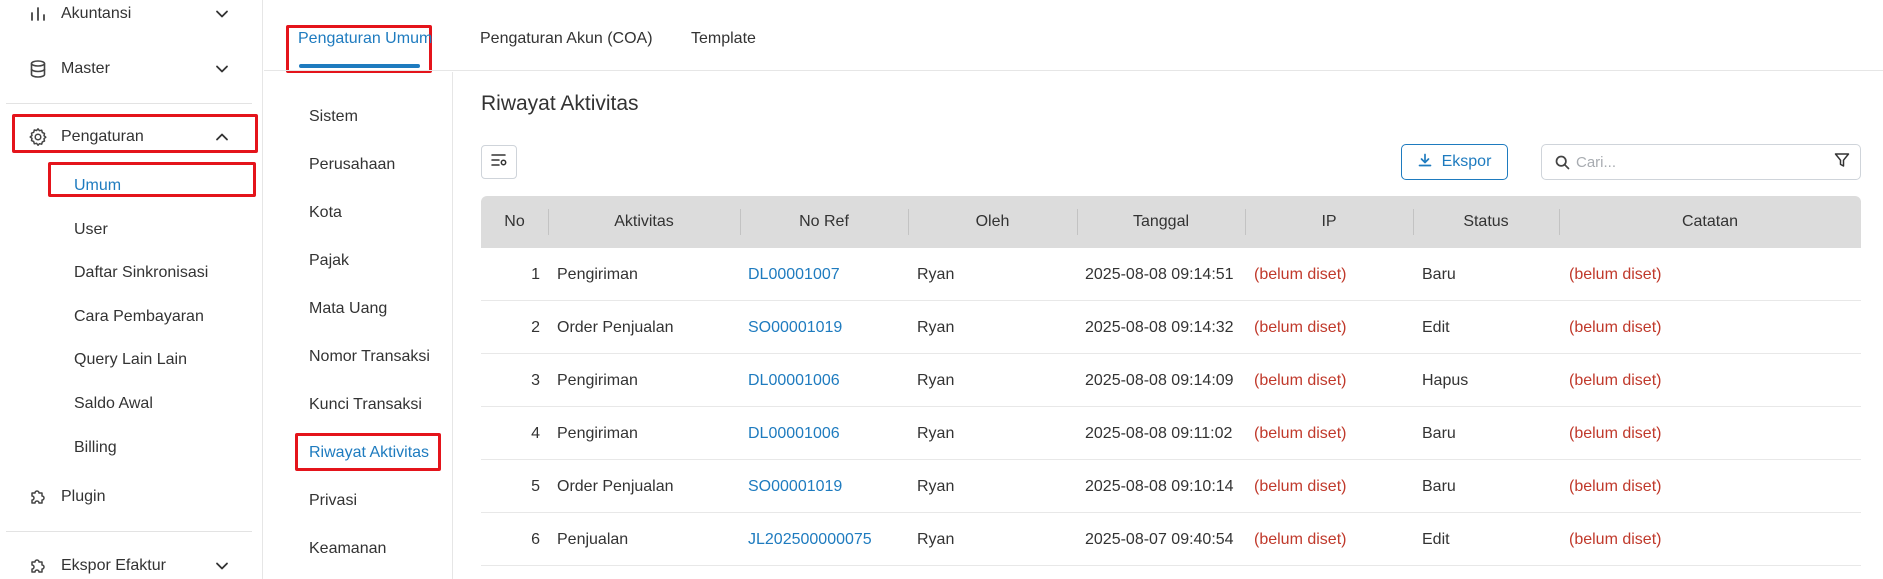 This screenshot has width=1883, height=579. I want to click on search-icon, so click(1562, 165).